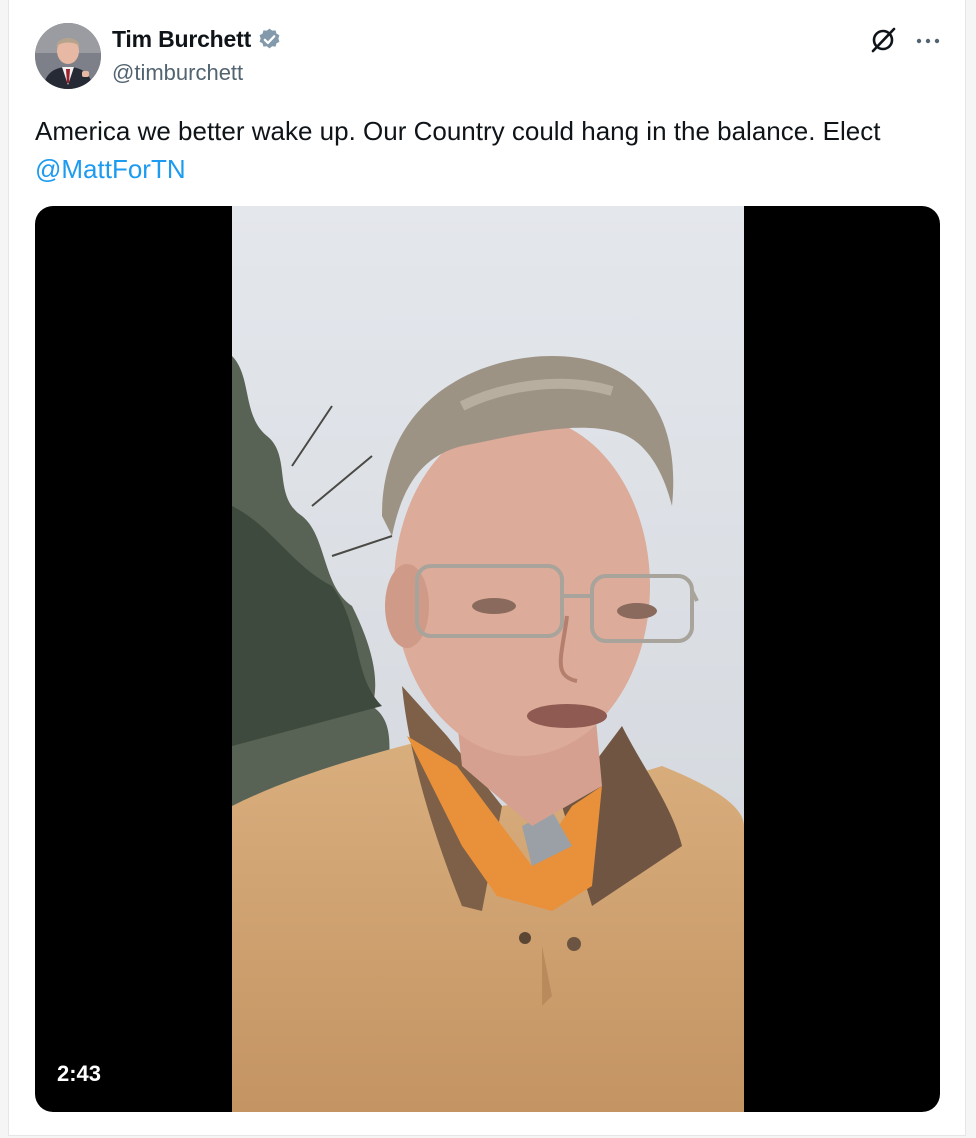 This screenshot has height=1138, width=976. Describe the element at coordinates (79, 1073) in the screenshot. I see `video-duration: 2:43` at that location.